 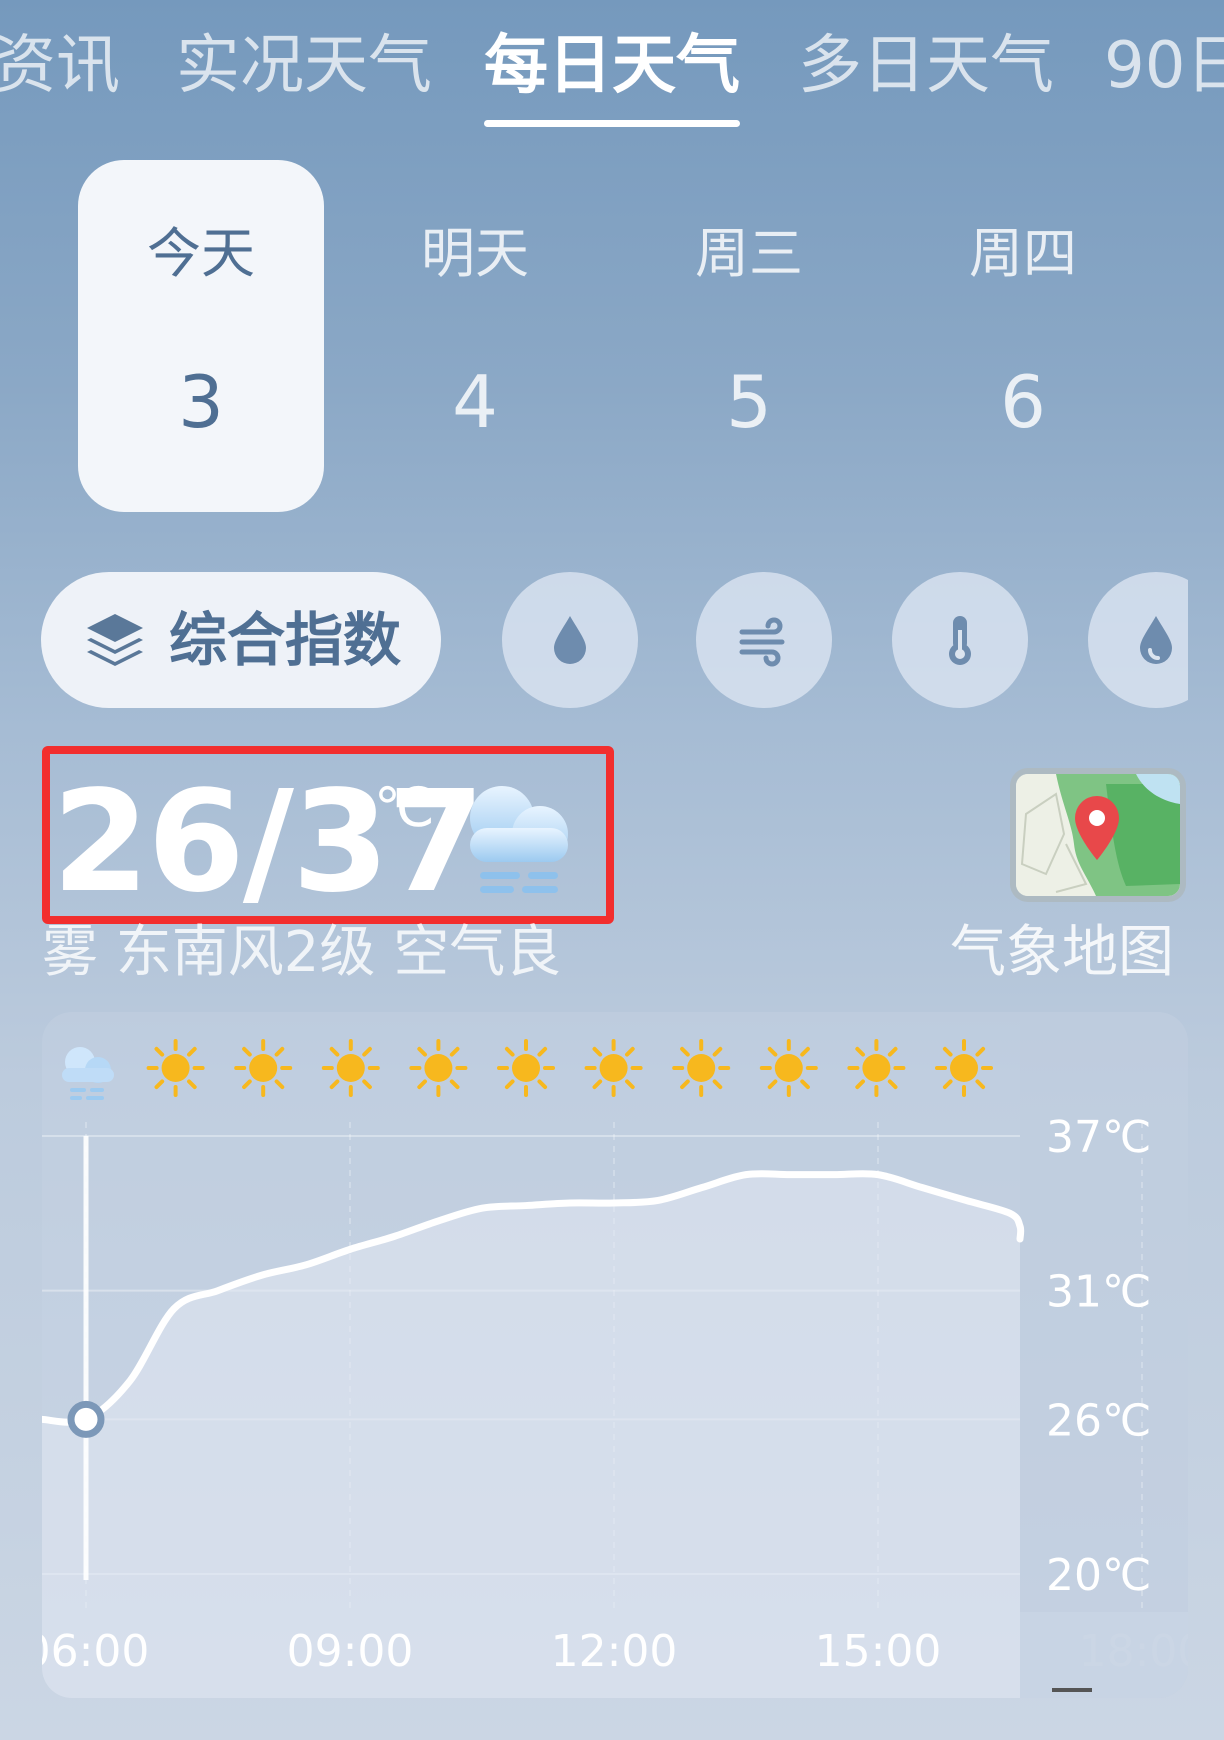 What do you see at coordinates (1098, 1420) in the screenshot?
I see `y-tick-label: 26℃` at bounding box center [1098, 1420].